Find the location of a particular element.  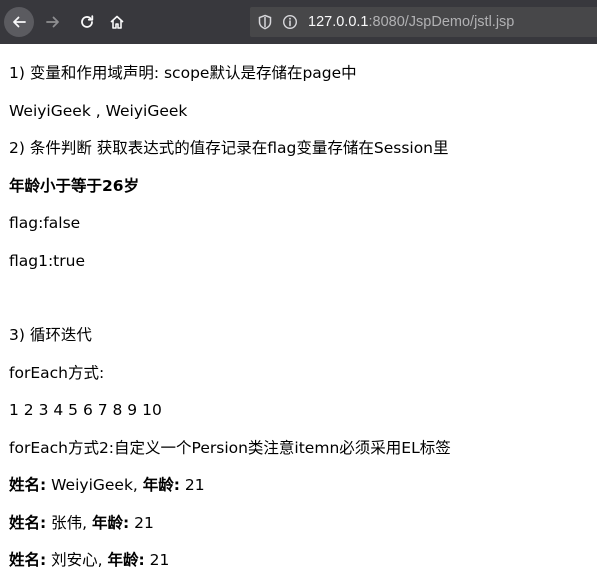

back-button is located at coordinates (19, 22).